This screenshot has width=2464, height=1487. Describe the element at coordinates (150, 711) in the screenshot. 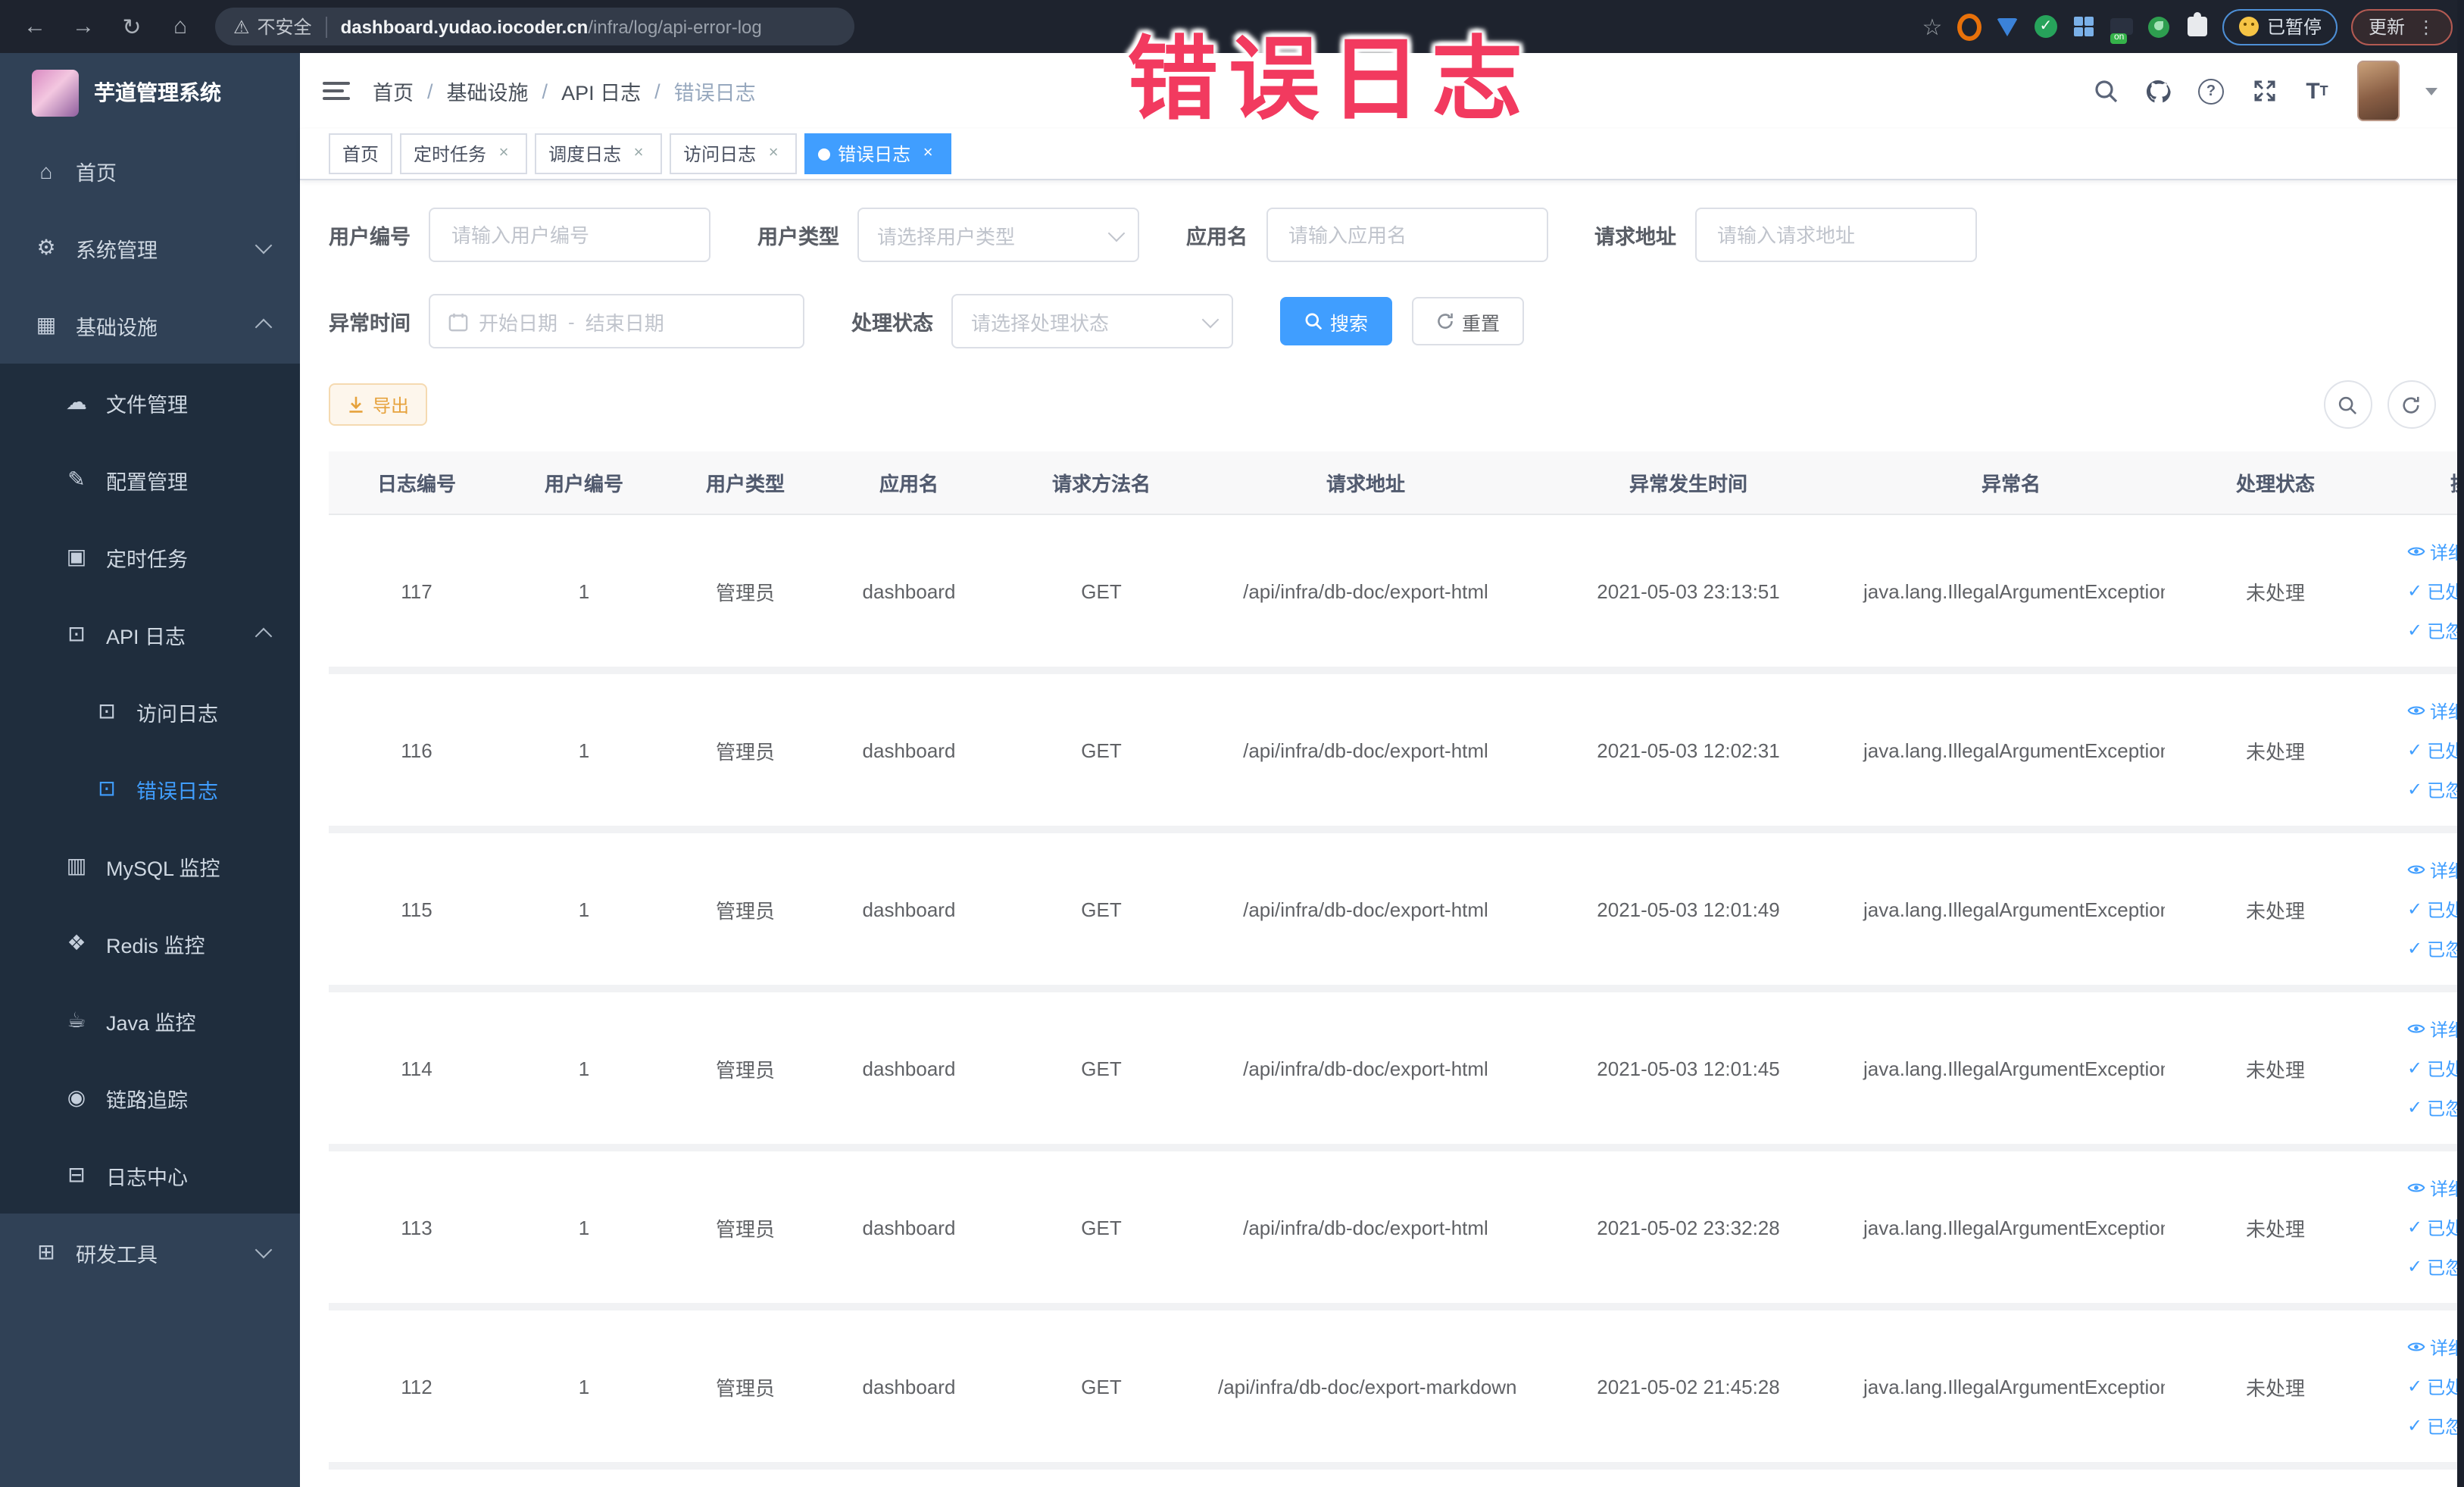

I see `sidebar-item-7: ⊡ 访问日志` at that location.